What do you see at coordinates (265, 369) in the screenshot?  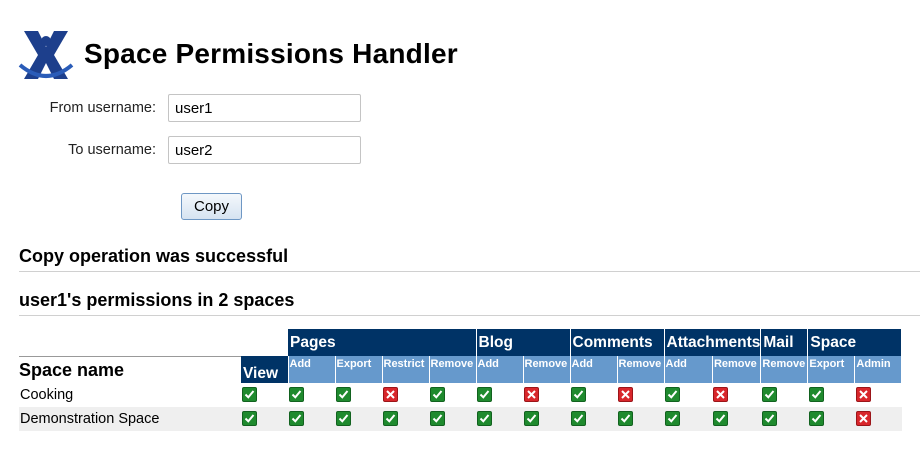 I see `view-header: View` at bounding box center [265, 369].